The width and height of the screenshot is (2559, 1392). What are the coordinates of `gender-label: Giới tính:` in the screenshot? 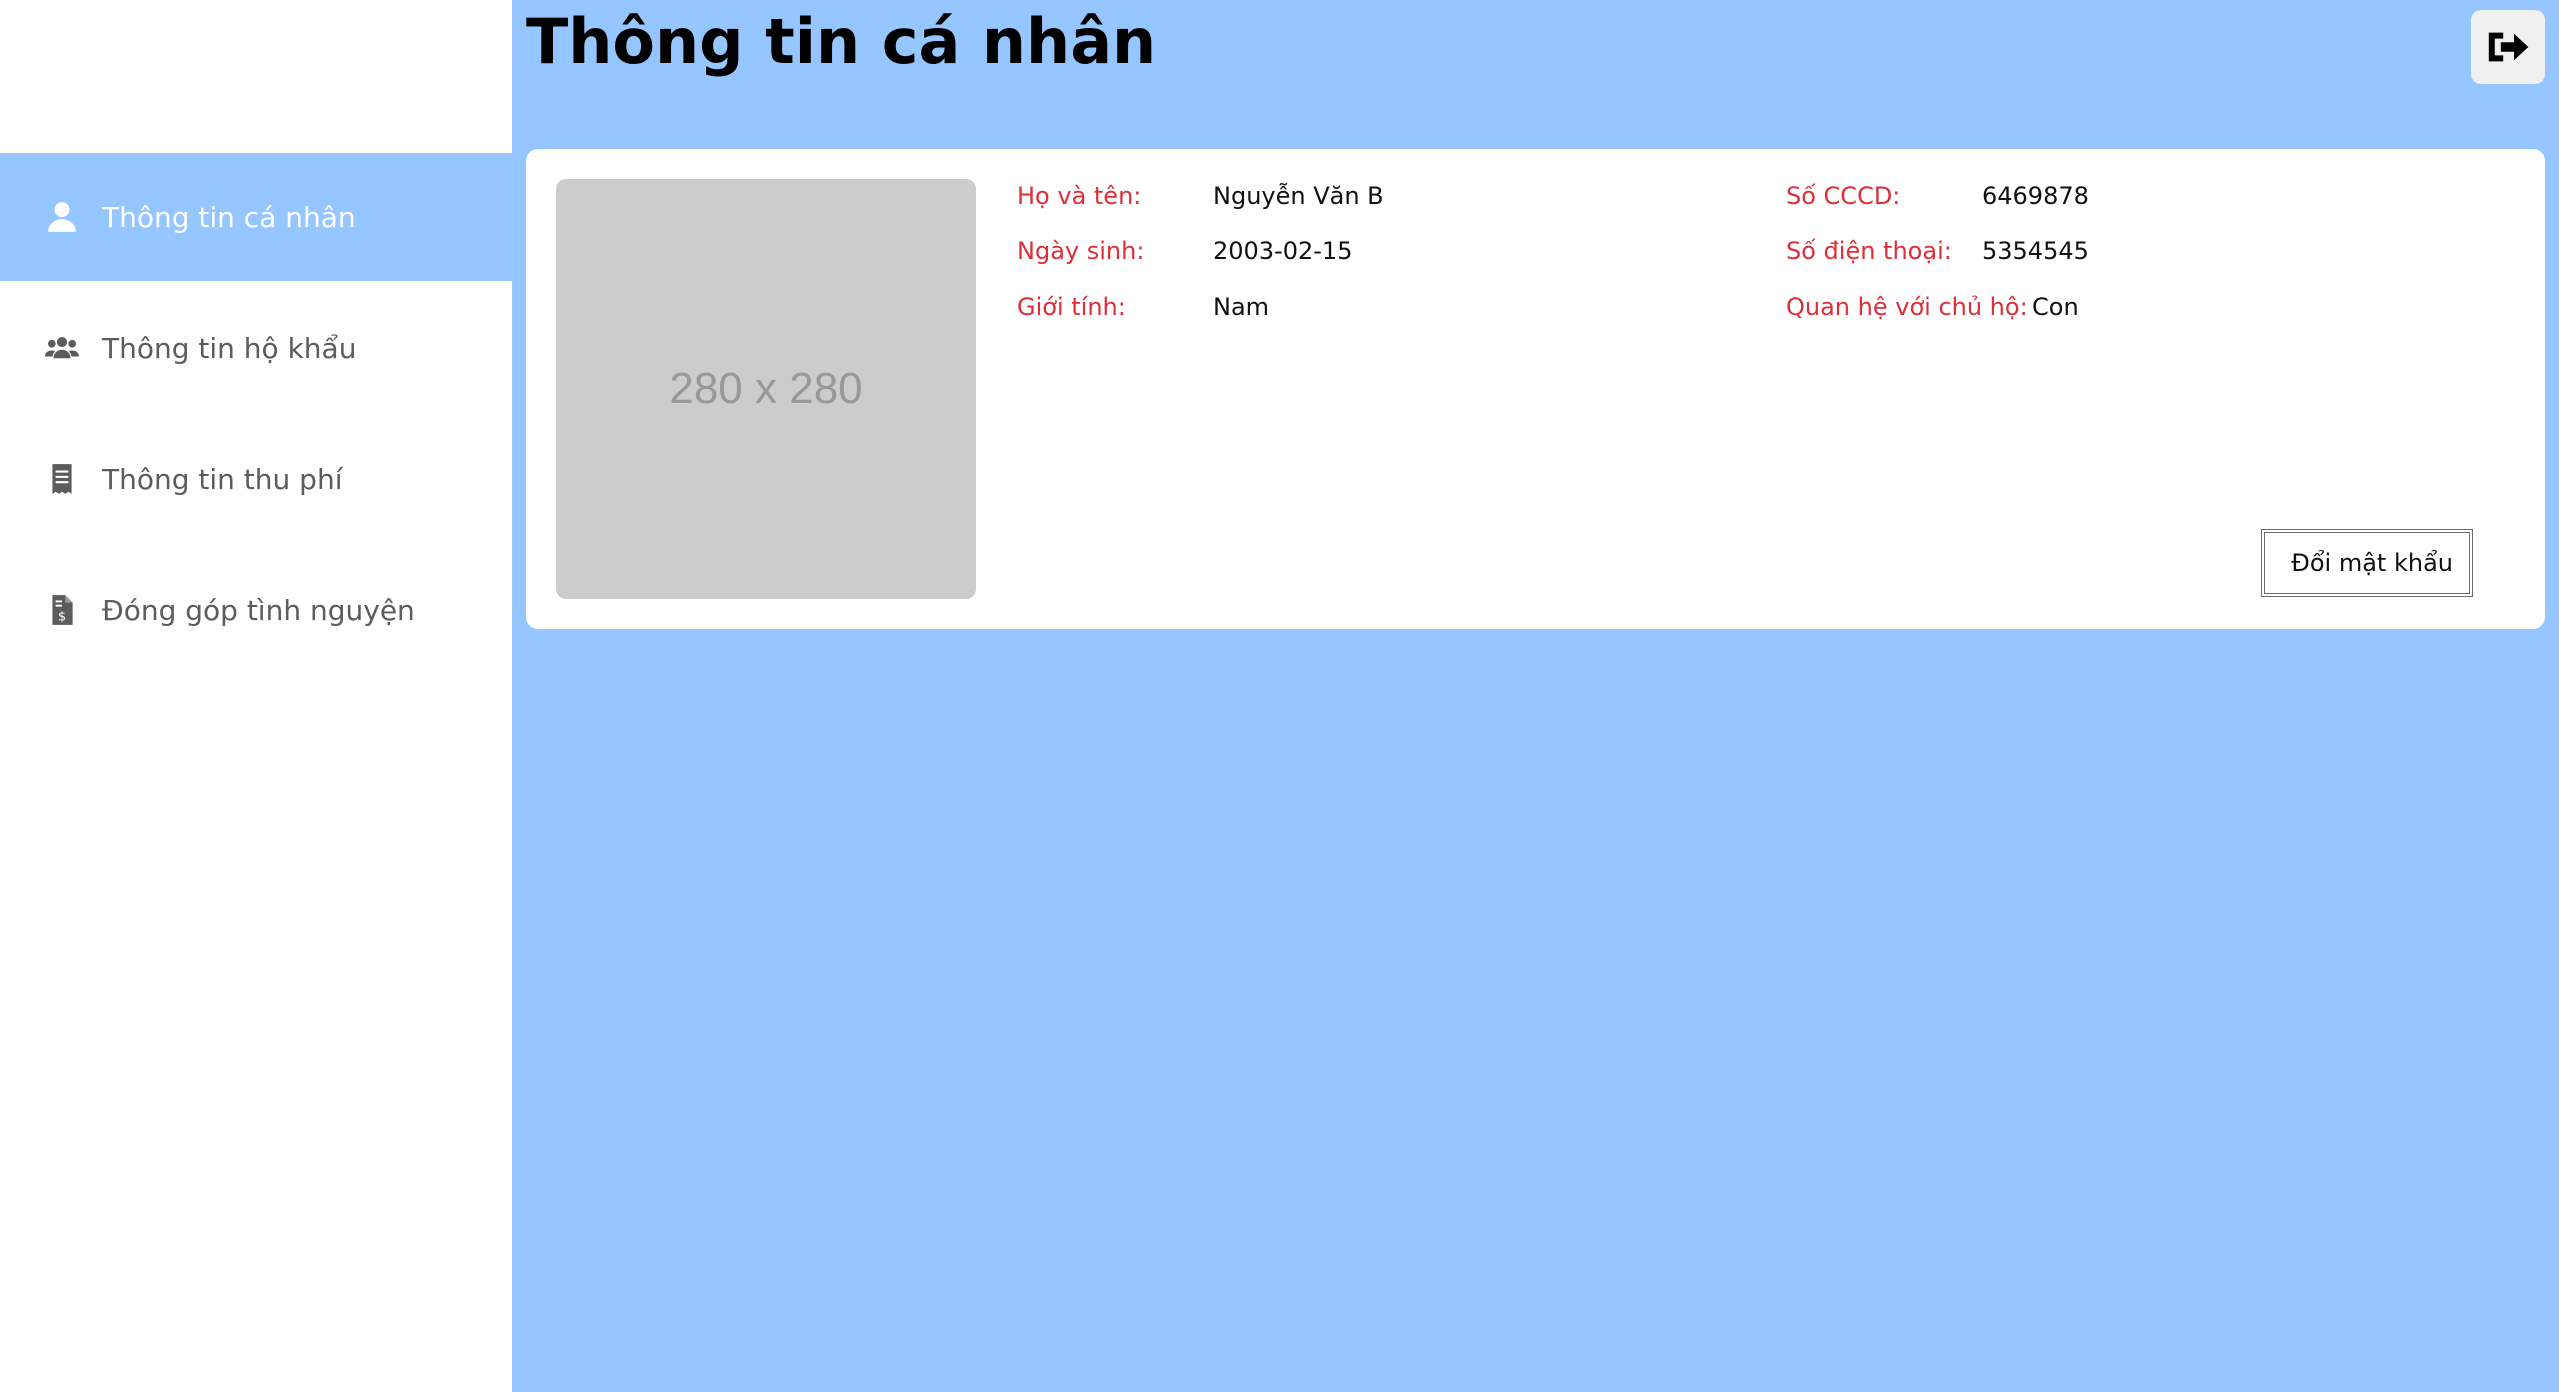 It's located at (1071, 307).